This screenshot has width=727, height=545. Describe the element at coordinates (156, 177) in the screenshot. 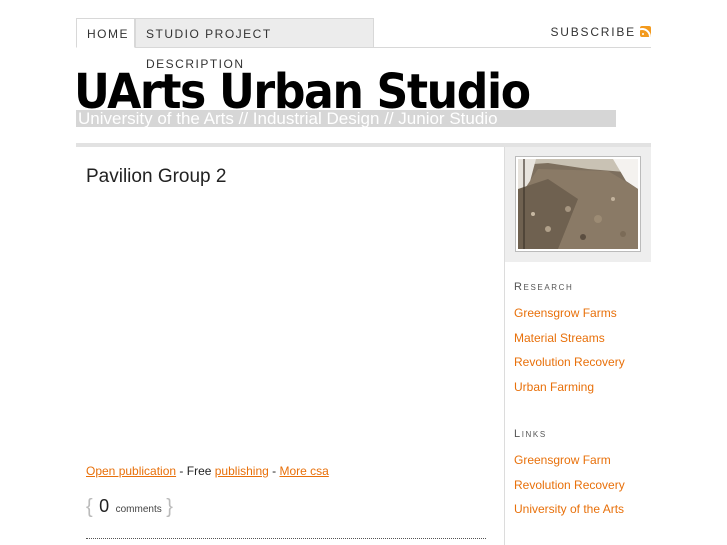

I see `post-title: Pavilion Group 2` at that location.